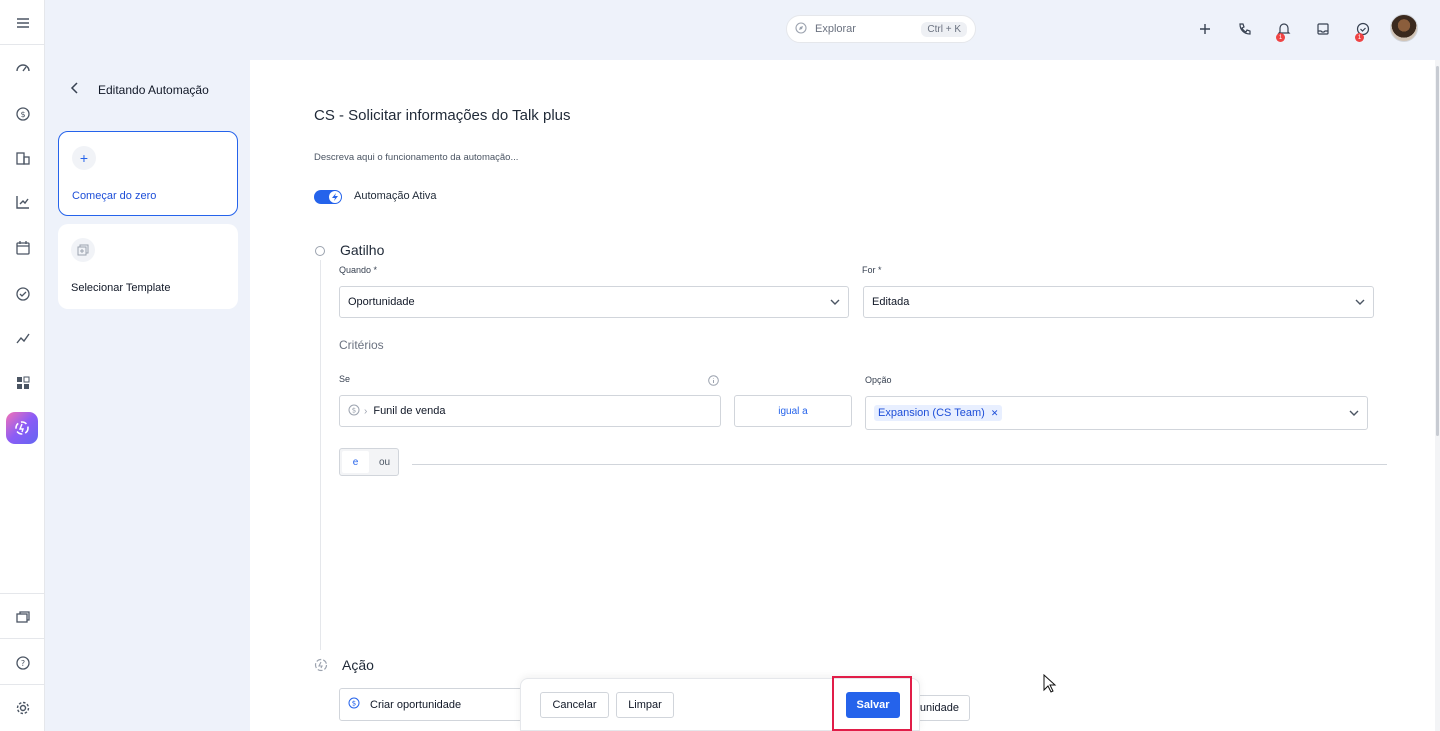 The image size is (1440, 731). Describe the element at coordinates (345, 379) in the screenshot. I see `if-label: Se` at that location.